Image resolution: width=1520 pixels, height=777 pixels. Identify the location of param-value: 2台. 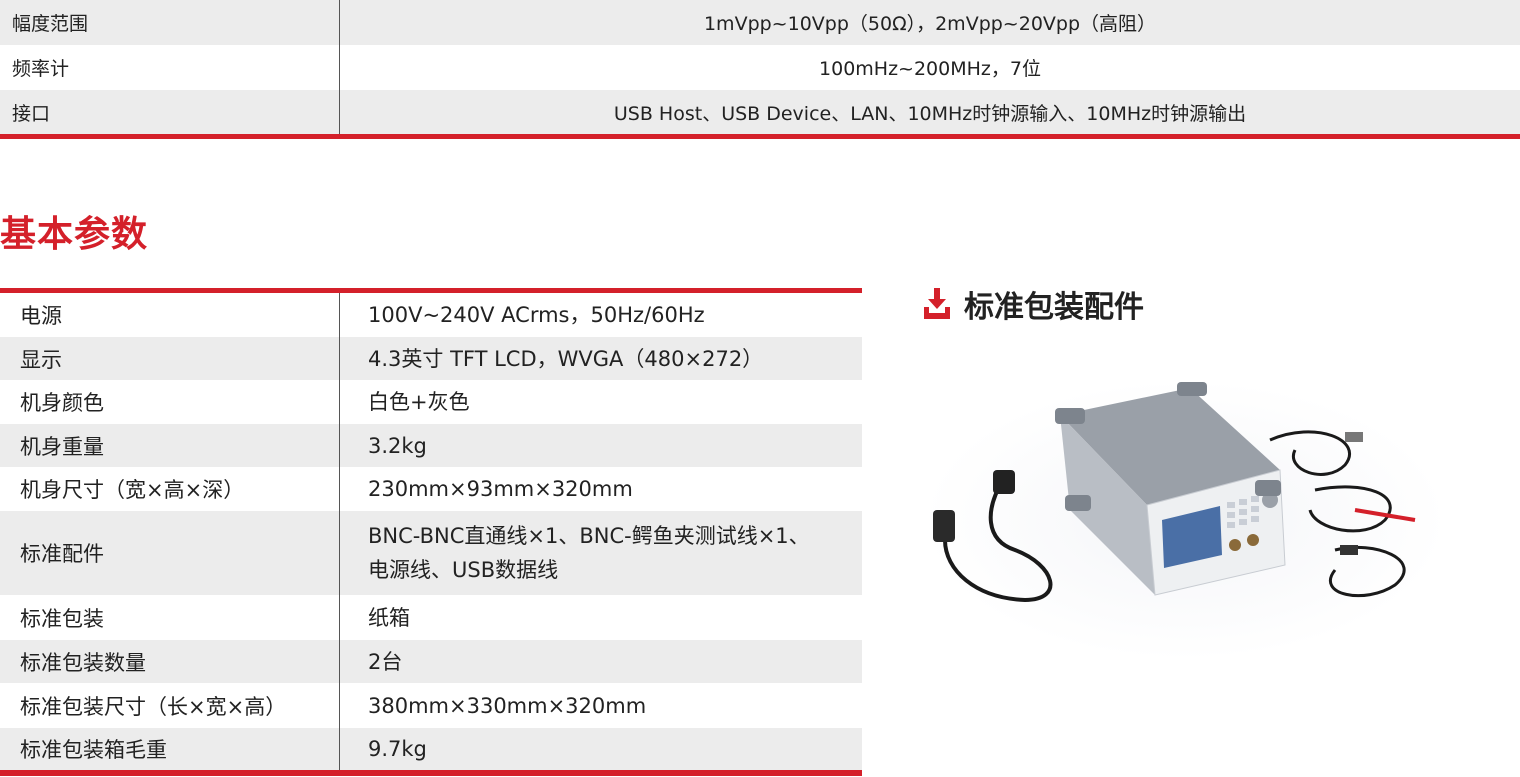
(385, 661).